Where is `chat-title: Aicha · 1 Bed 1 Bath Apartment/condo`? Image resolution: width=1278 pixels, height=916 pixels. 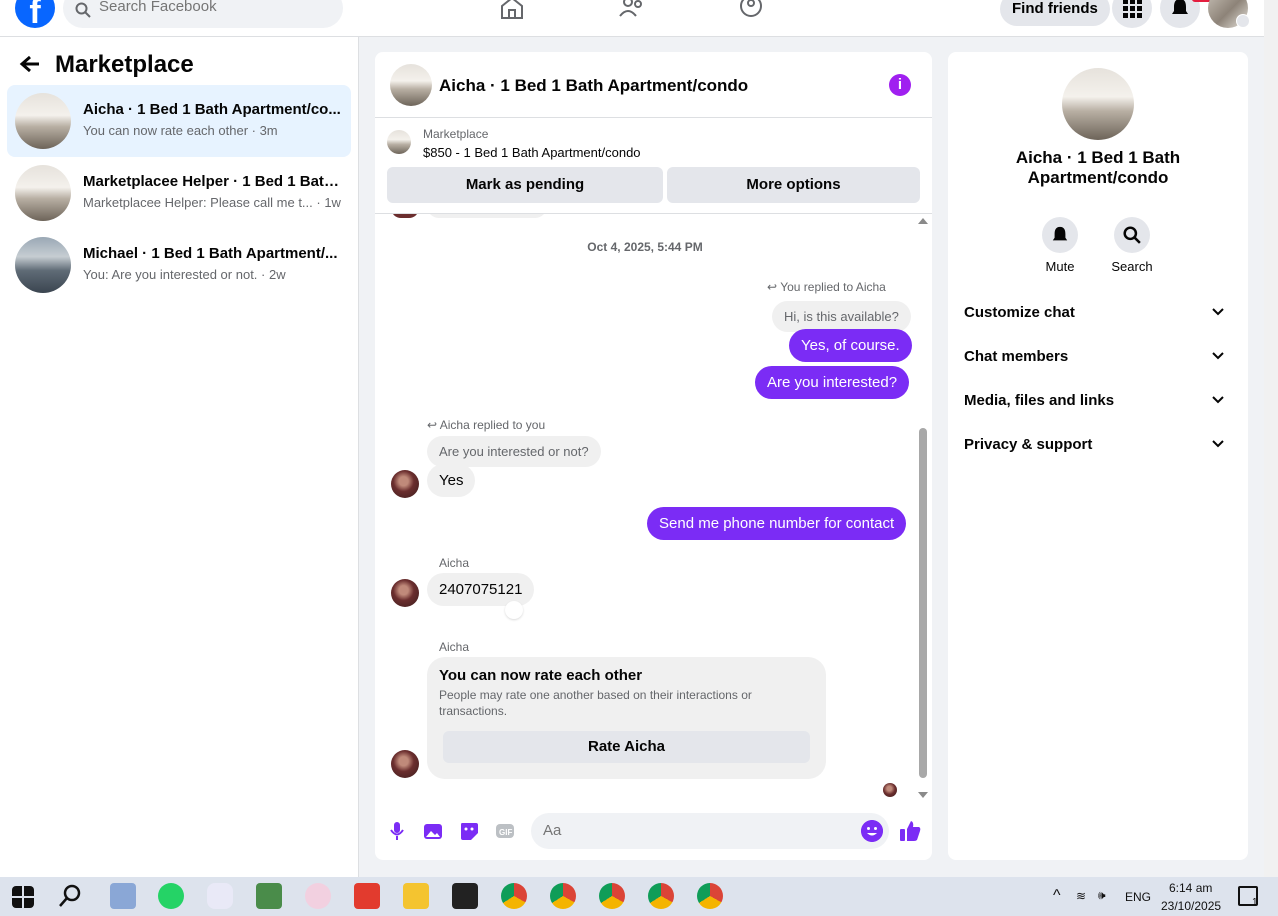
chat-title: Aicha · 1 Bed 1 Bath Apartment/condo is located at coordinates (593, 86).